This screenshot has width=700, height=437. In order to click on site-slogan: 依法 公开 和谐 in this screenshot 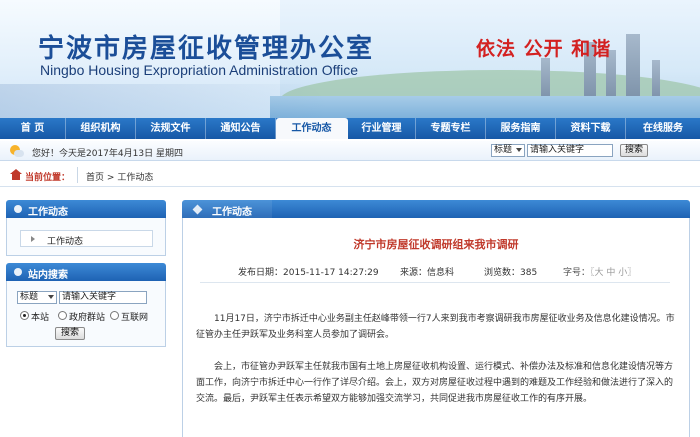, I will do `click(544, 49)`.